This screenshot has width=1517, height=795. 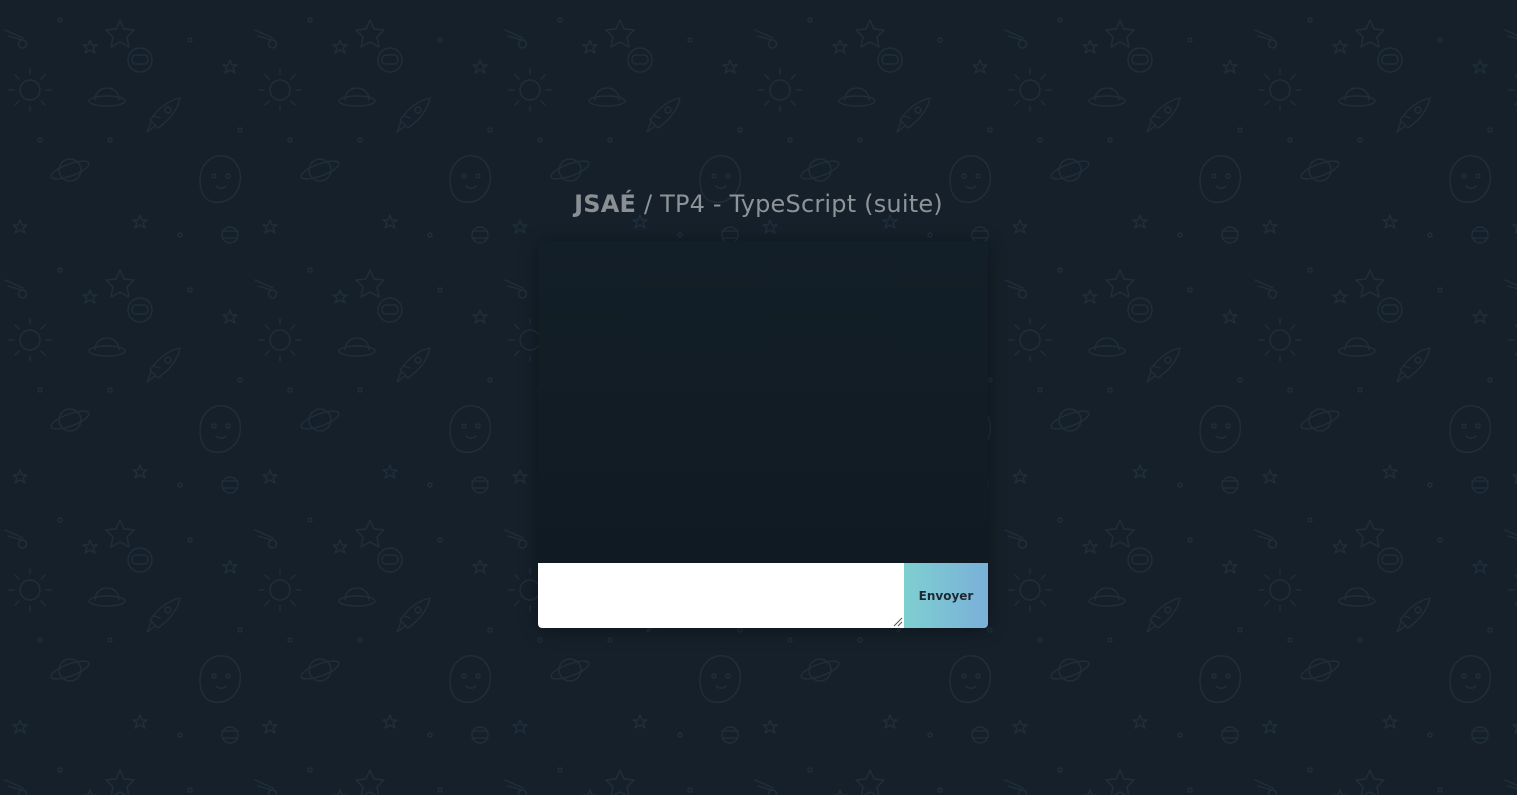 I want to click on brand-name: JSAÉ, so click(x=605, y=204).